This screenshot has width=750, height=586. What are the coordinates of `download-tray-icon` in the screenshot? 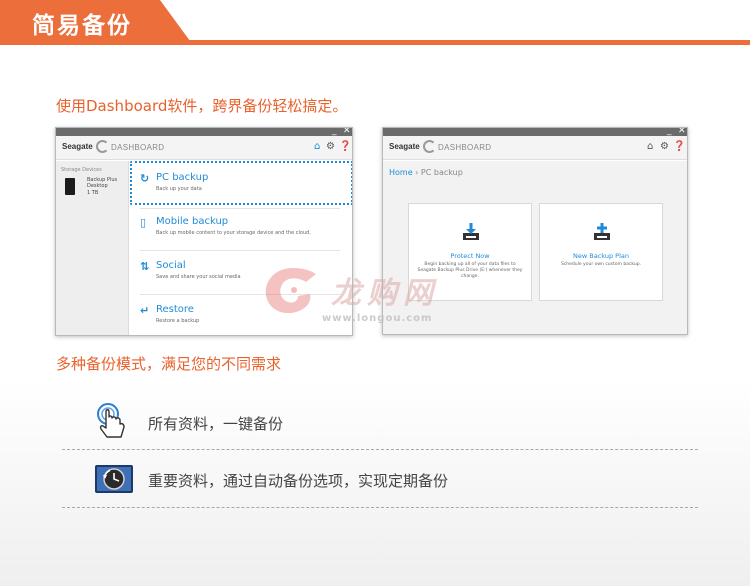 It's located at (471, 231).